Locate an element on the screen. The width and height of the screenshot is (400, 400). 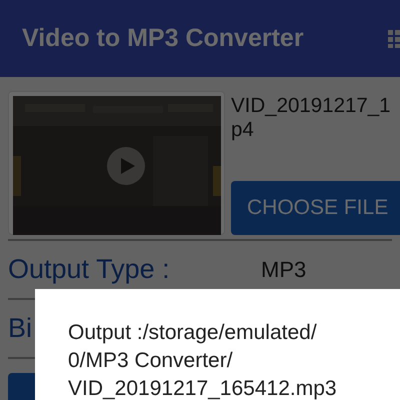
field-value: MP3 is located at coordinates (284, 269).